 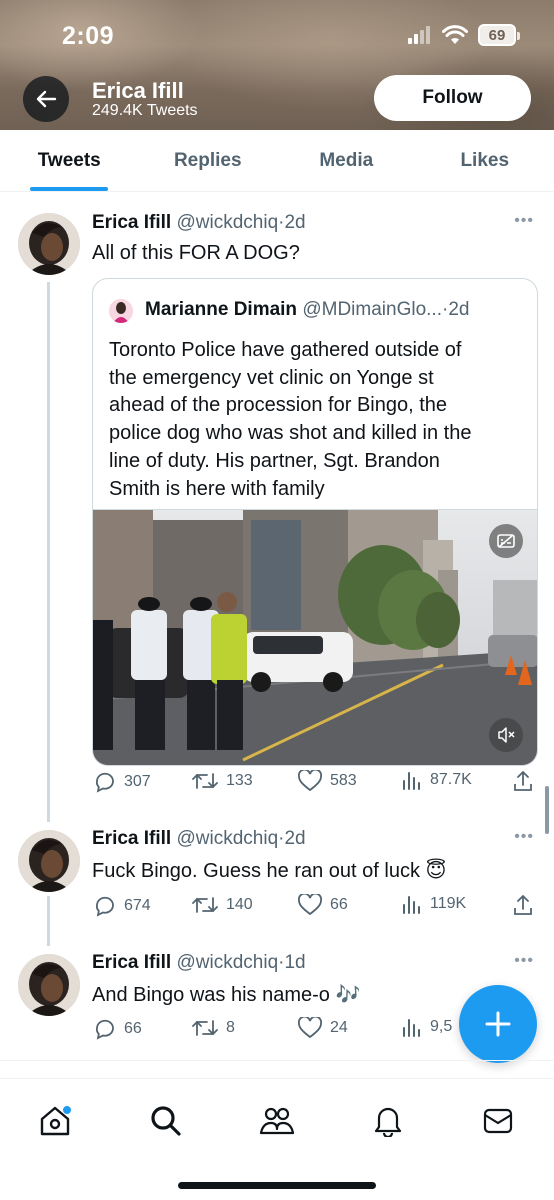 What do you see at coordinates (88, 36) in the screenshot?
I see `status-time: 2:09` at bounding box center [88, 36].